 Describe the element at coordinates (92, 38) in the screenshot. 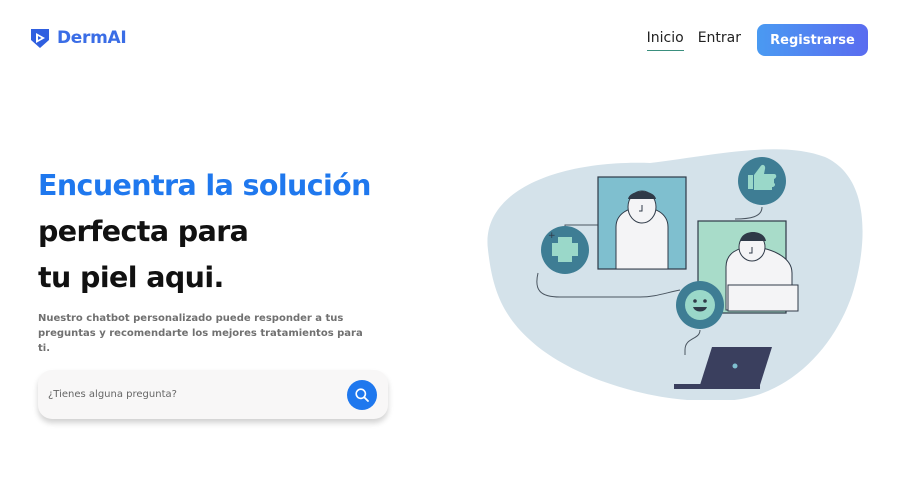

I see `brand-name: DermAI` at that location.